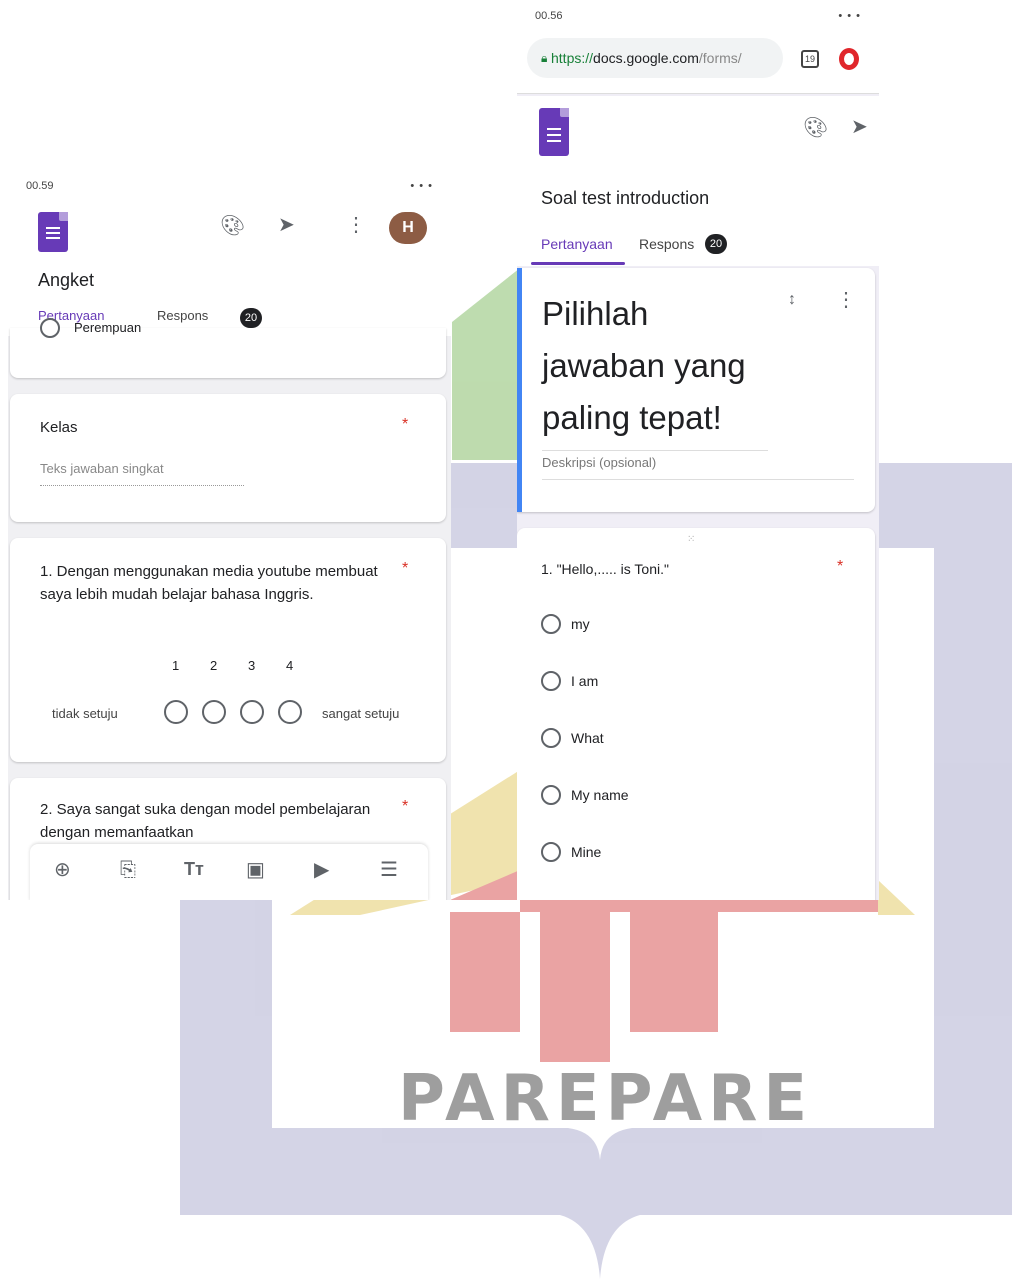 The image size is (1012, 1279). I want to click on description-field: Deskripsi (opsional), so click(698, 467).